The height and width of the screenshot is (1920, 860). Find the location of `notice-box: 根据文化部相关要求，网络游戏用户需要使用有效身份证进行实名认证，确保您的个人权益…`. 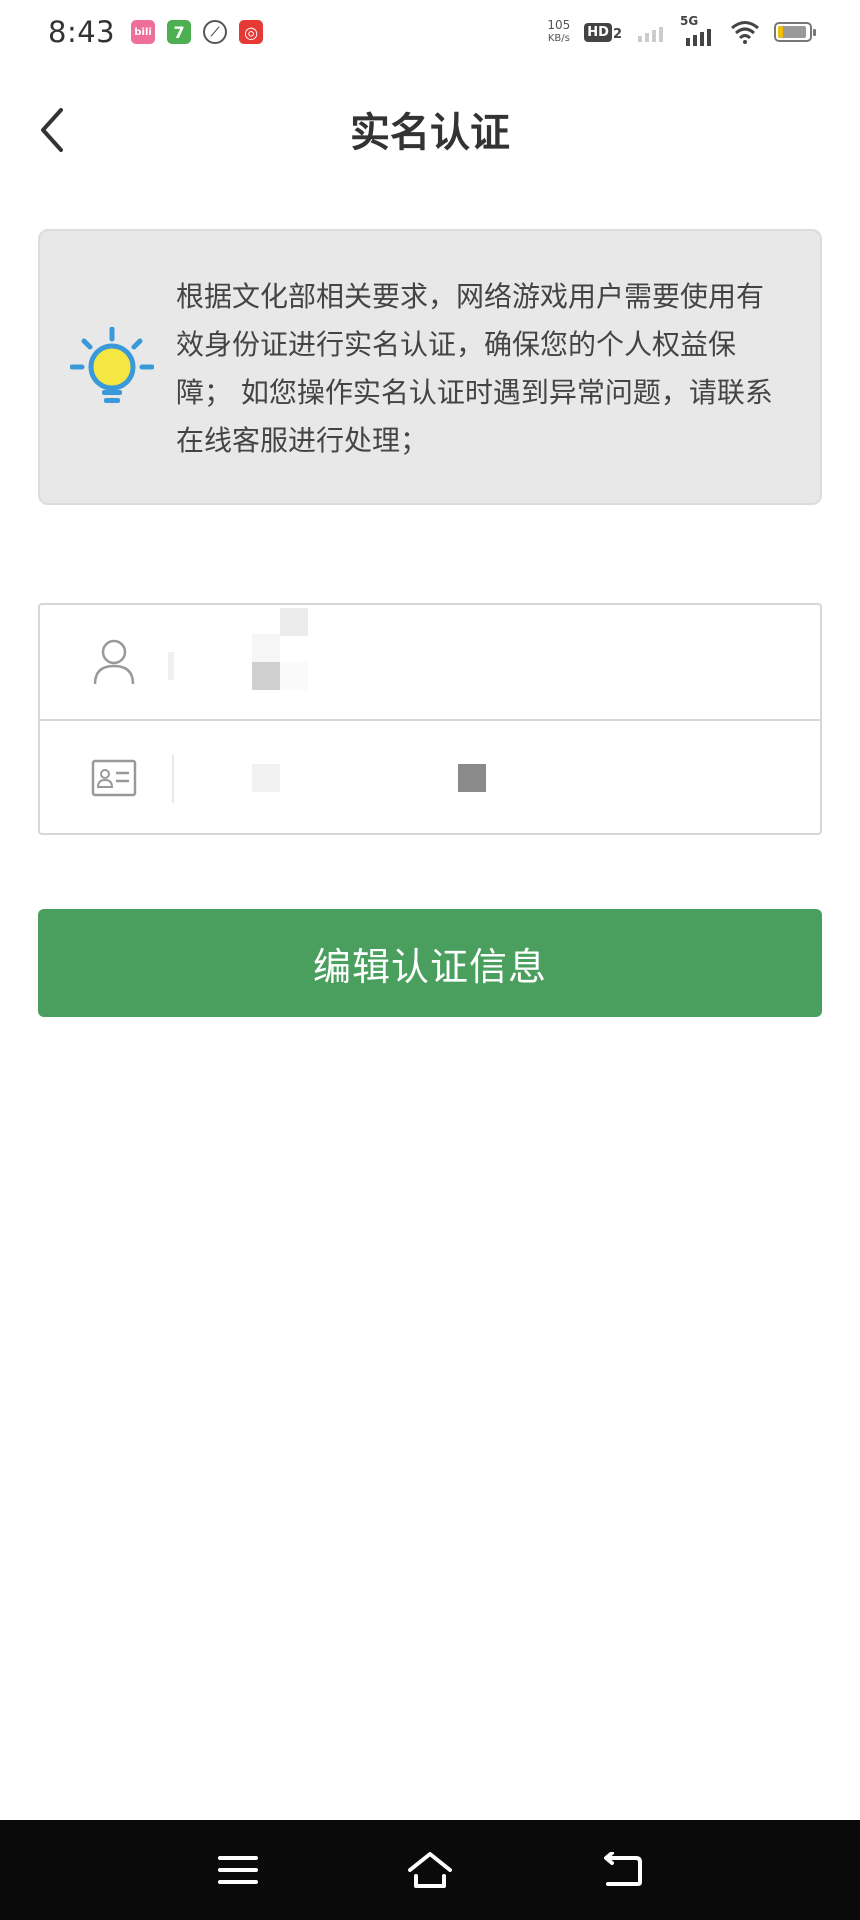

notice-box: 根据文化部相关要求，网络游戏用户需要使用有效身份证进行实名认证，确保您的个人权益… is located at coordinates (430, 367).